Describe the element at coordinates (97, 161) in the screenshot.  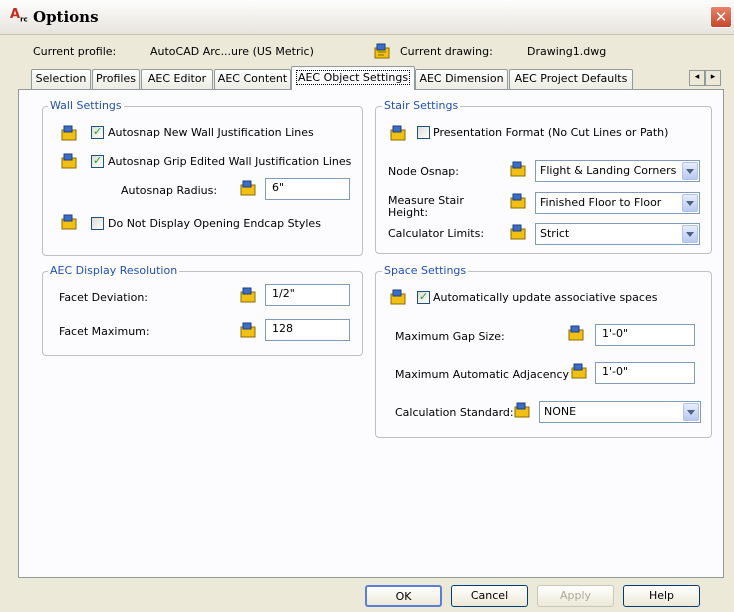
I see `autosnap-grip-checkbox: ✓` at that location.